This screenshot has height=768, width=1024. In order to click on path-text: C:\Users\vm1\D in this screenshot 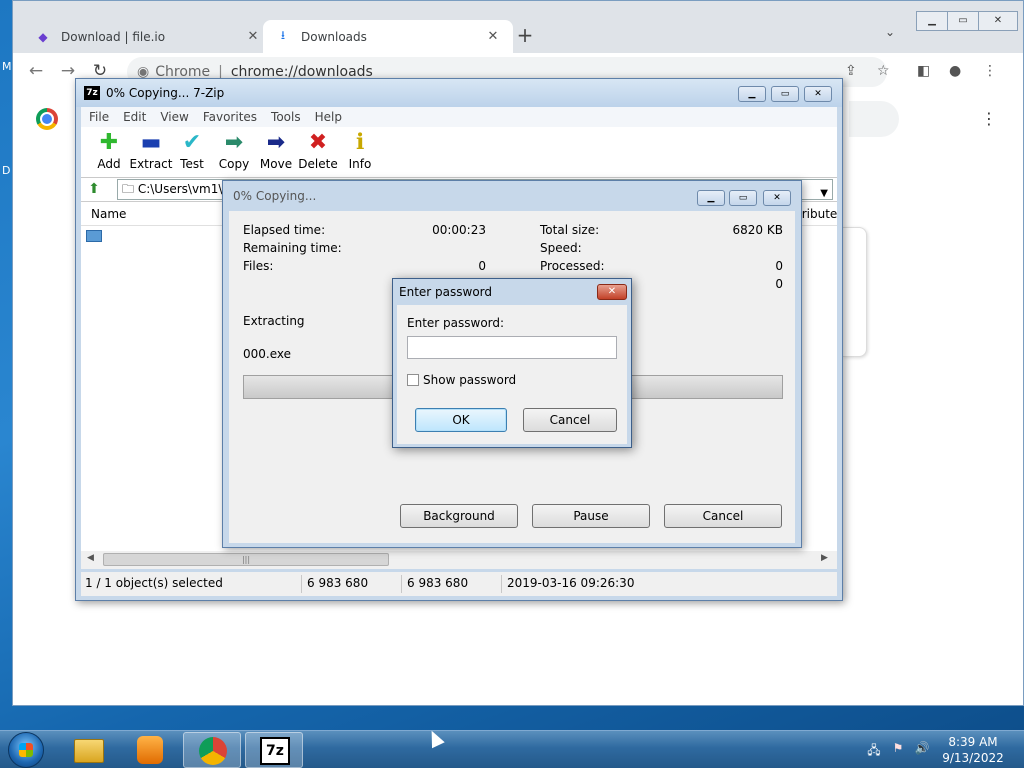, I will do `click(184, 189)`.